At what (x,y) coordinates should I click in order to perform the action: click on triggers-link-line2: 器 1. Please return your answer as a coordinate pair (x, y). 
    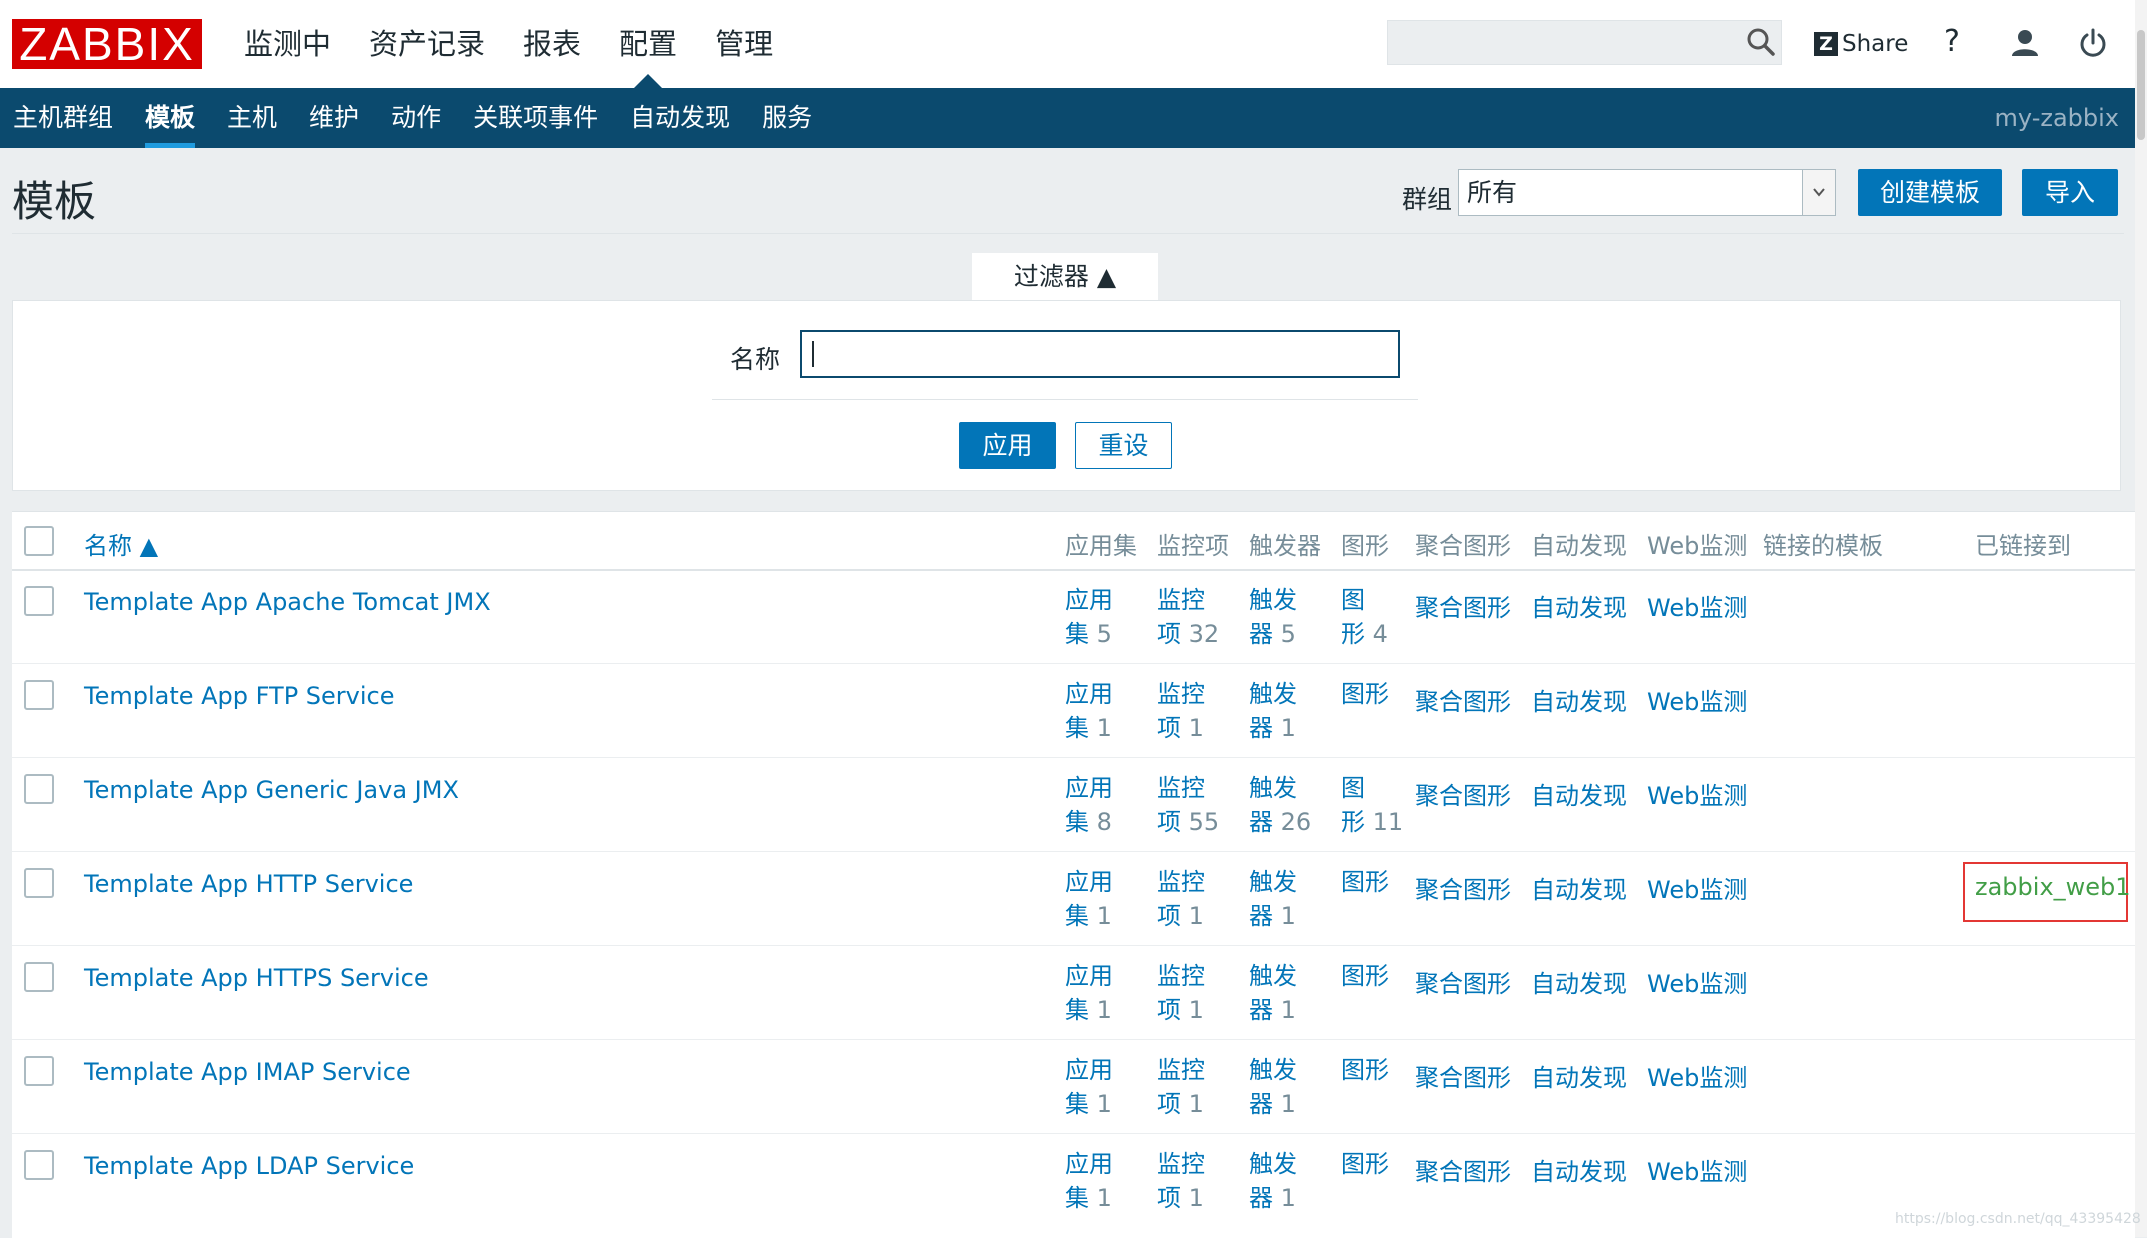
    Looking at the image, I should click on (1273, 1198).